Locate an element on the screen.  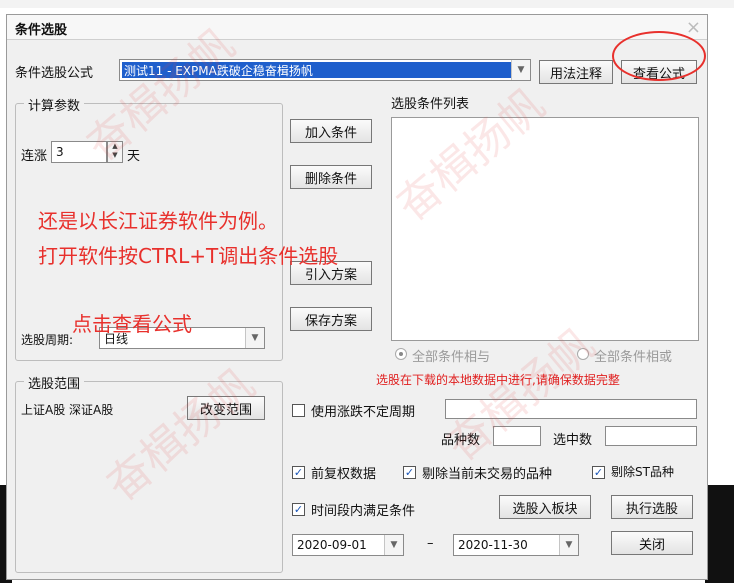
add-condition-button: 加入条件 is located at coordinates (331, 131).